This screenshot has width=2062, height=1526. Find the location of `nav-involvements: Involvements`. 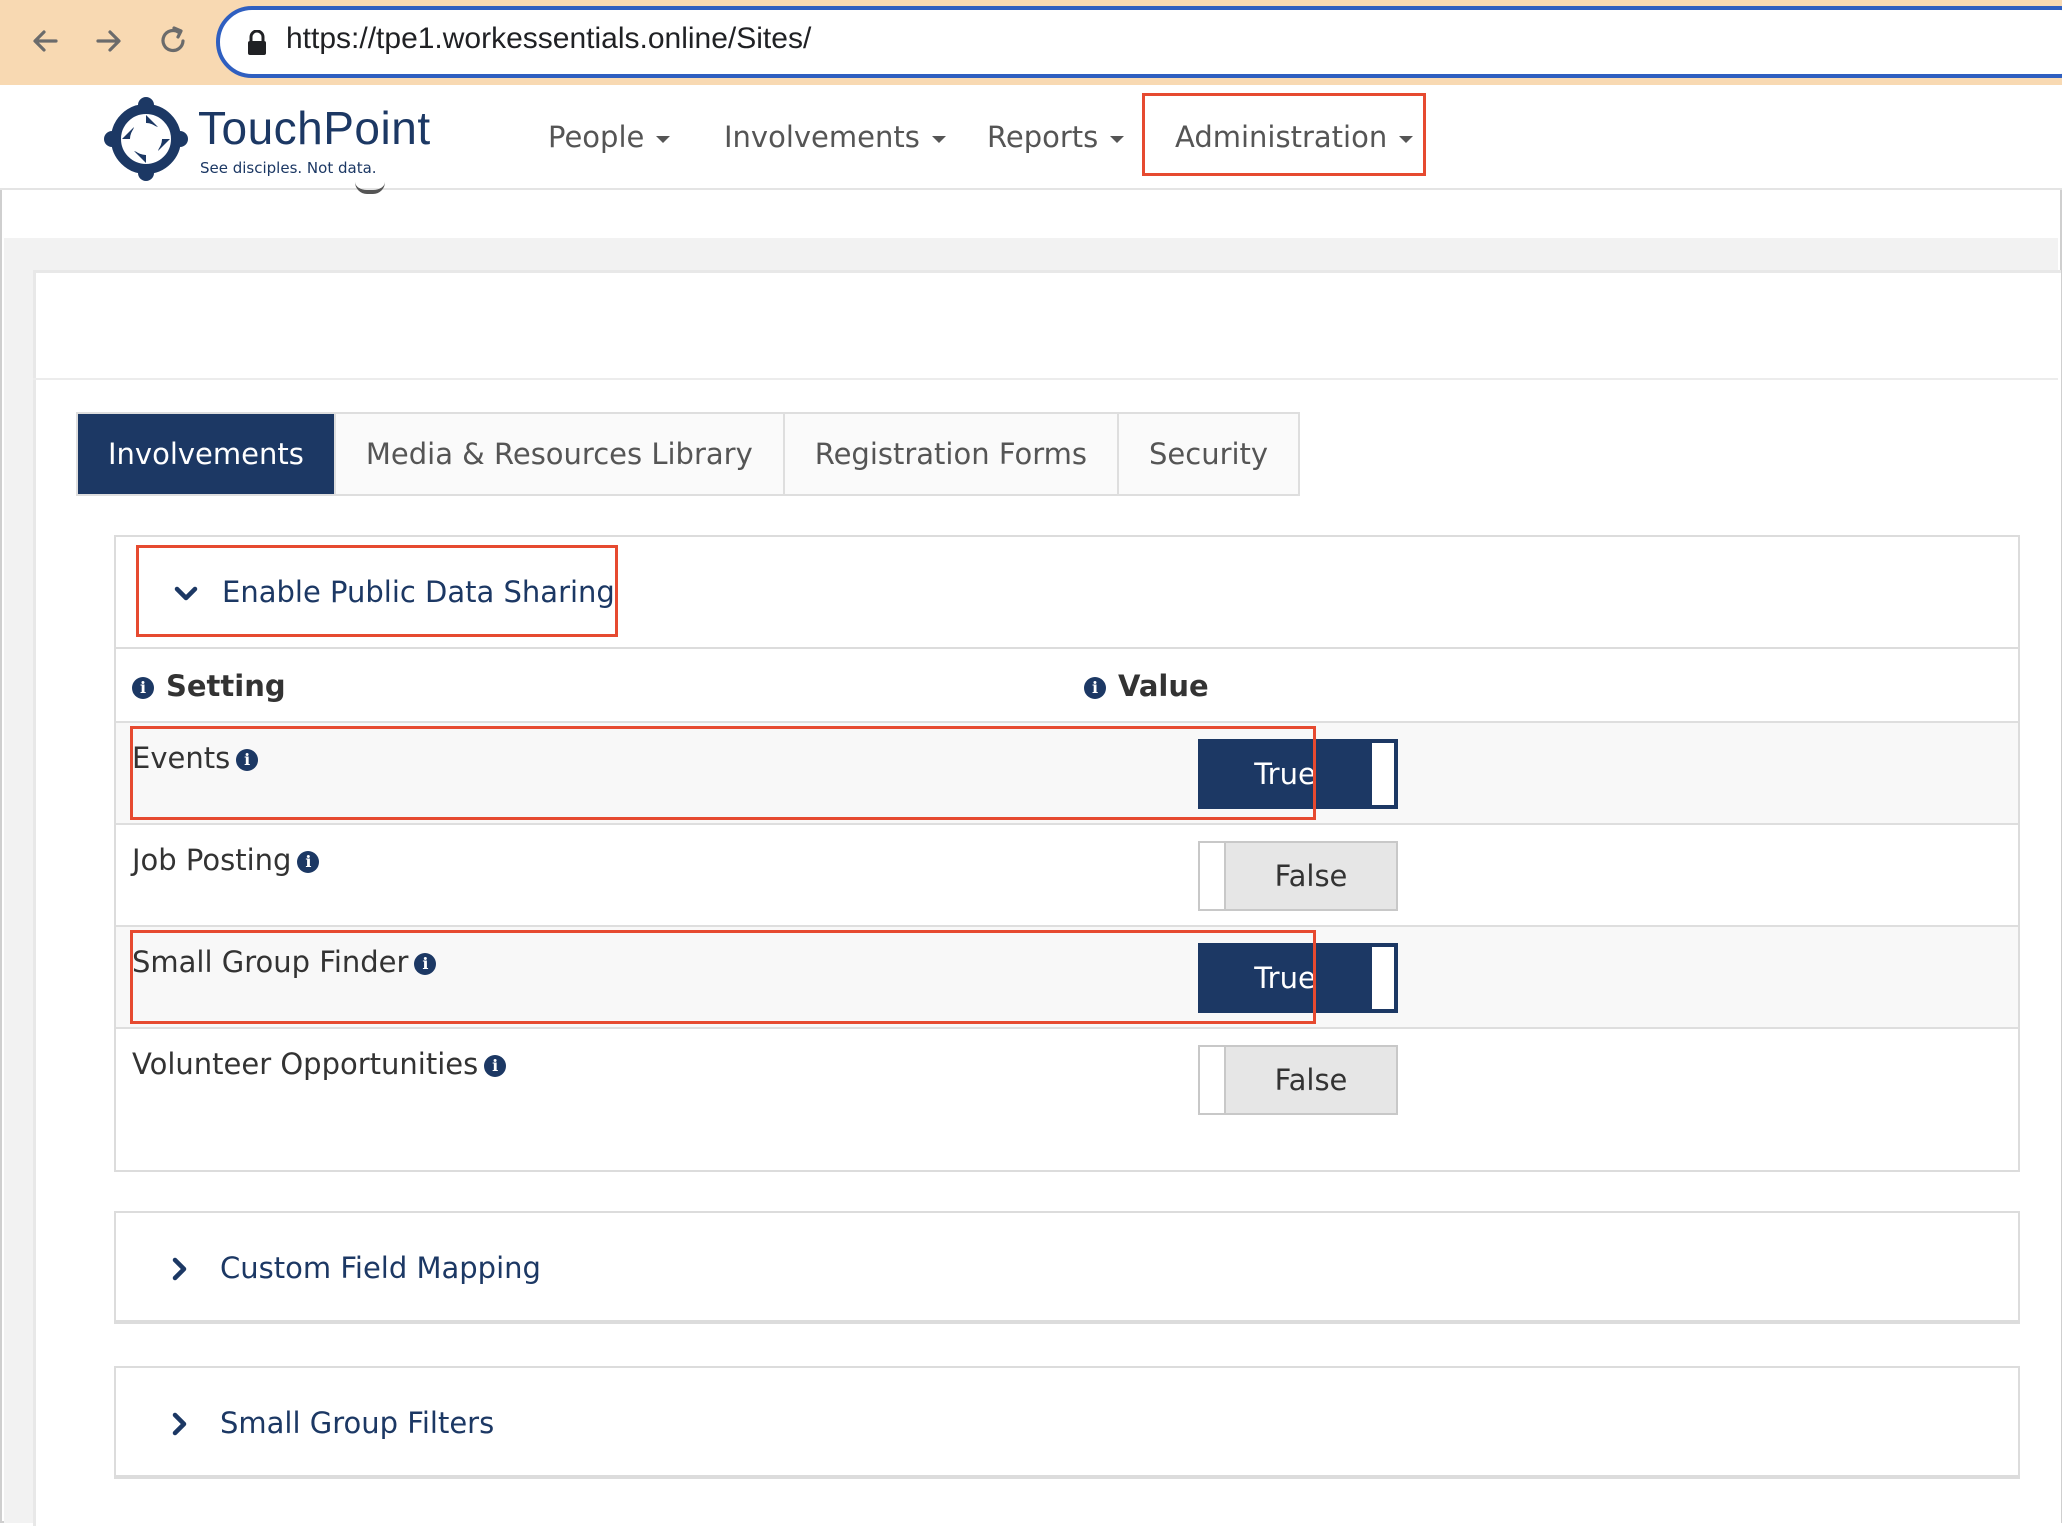

nav-involvements: Involvements is located at coordinates (835, 137).